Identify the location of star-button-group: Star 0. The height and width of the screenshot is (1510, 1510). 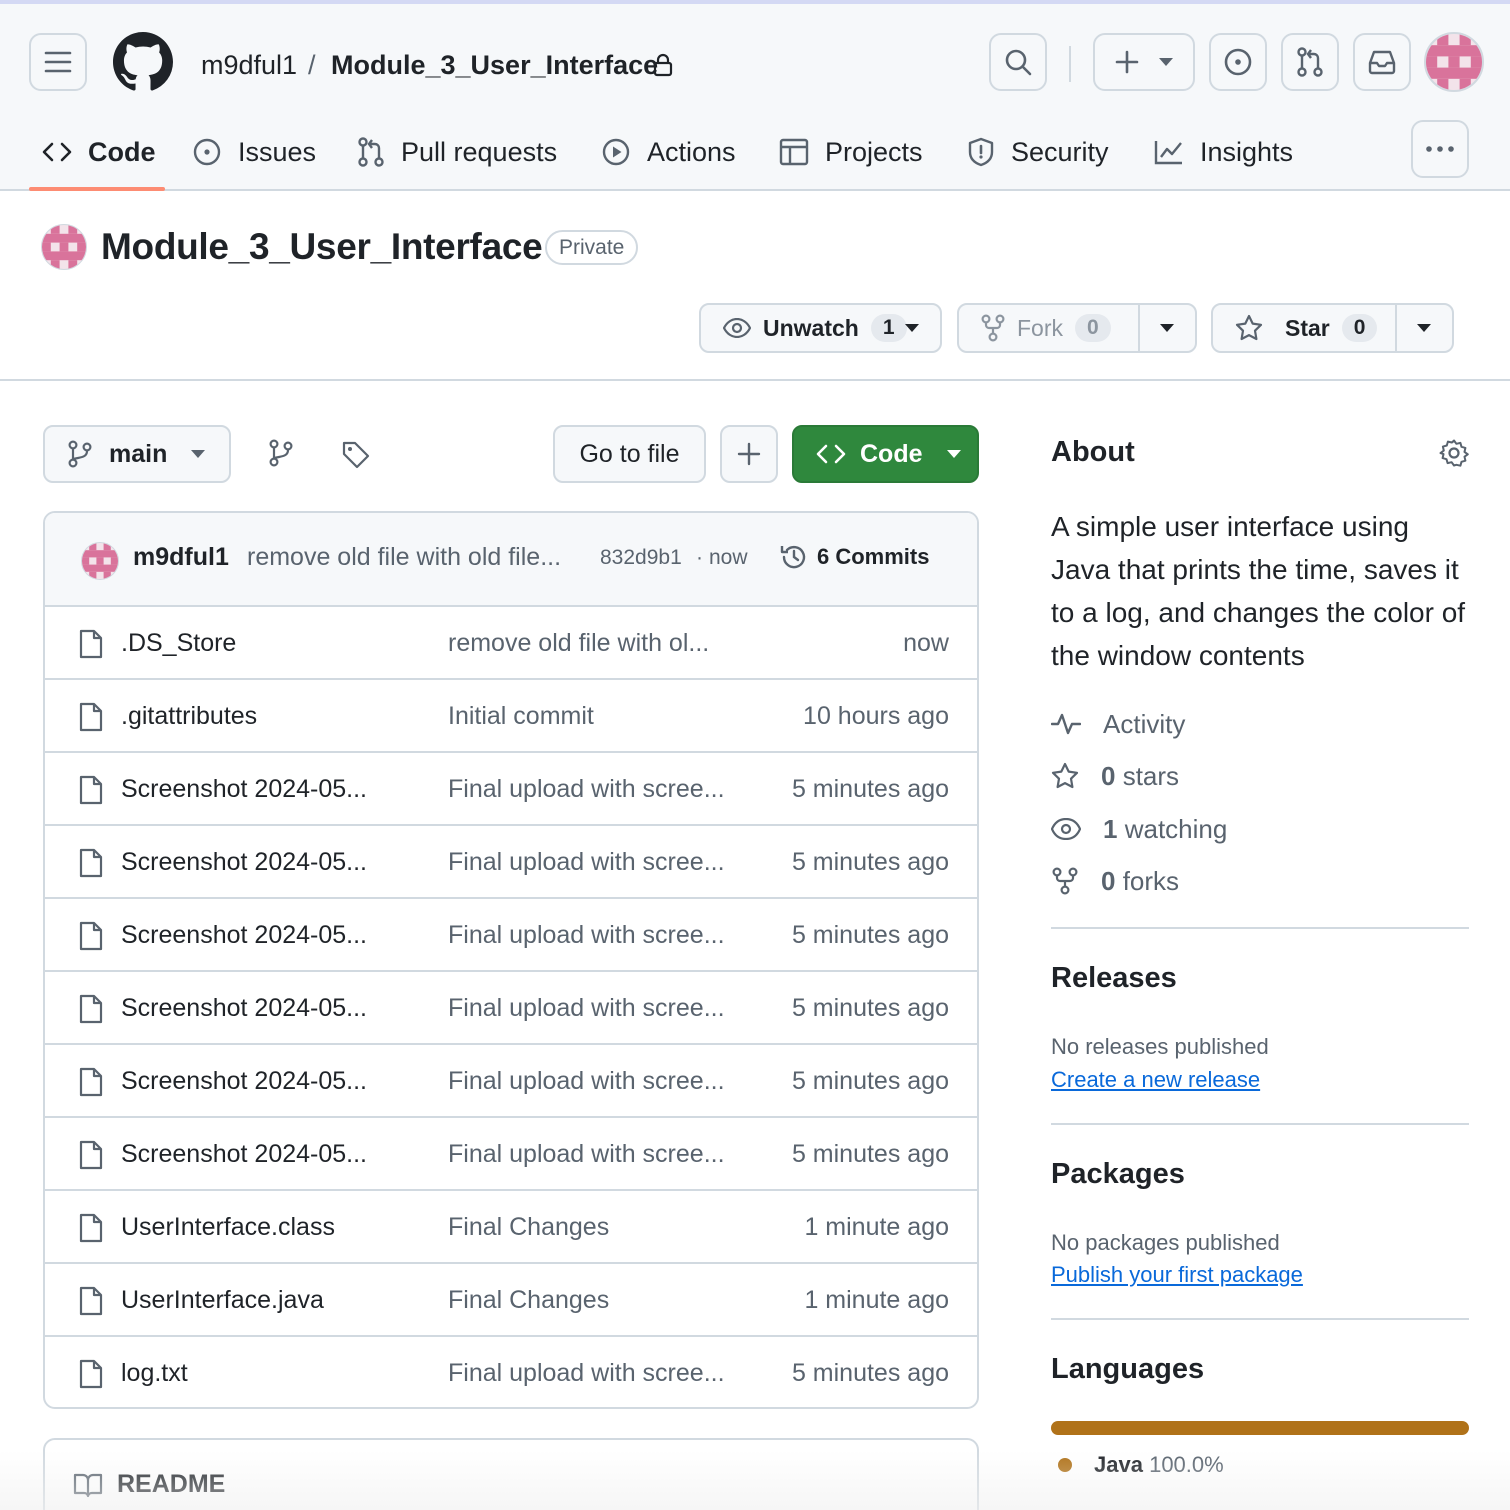
(1332, 328).